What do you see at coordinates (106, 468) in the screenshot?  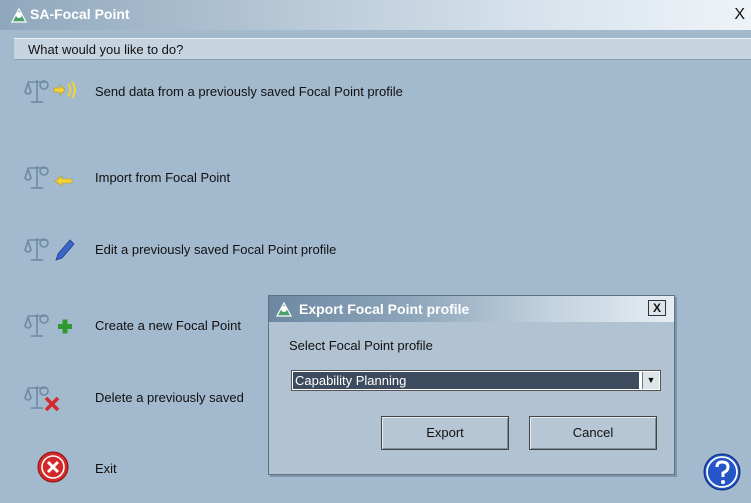 I see `exit-label: Exit` at bounding box center [106, 468].